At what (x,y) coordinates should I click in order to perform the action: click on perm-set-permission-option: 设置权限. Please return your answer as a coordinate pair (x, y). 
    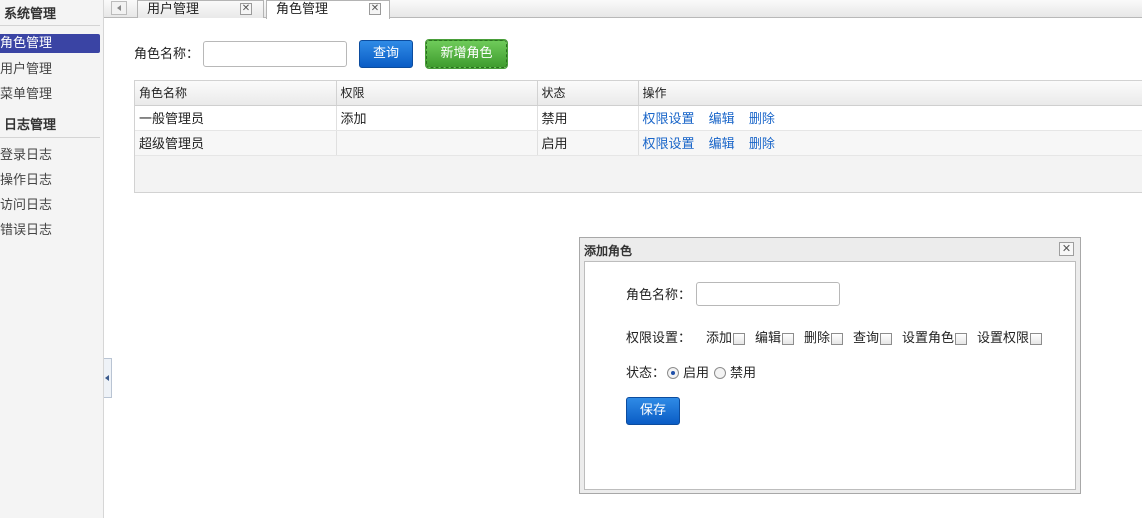
    Looking at the image, I should click on (1010, 336).